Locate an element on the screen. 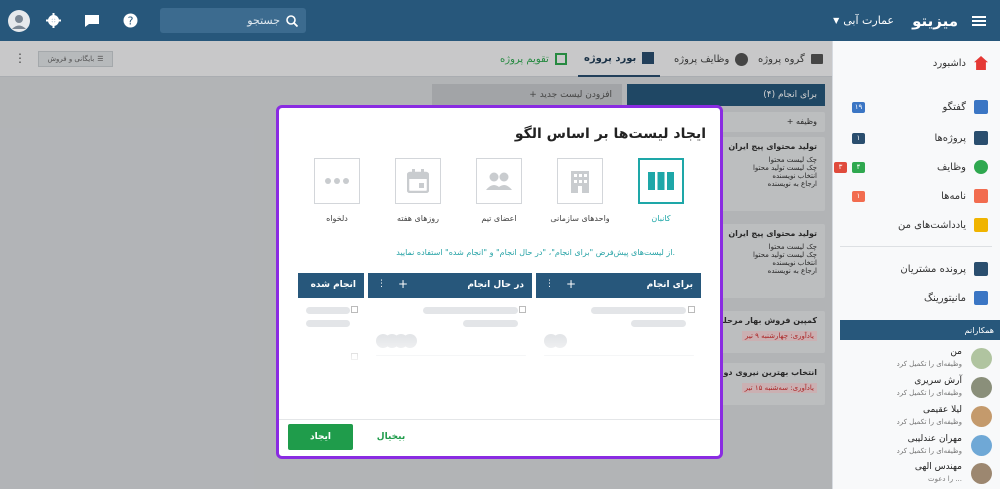 The height and width of the screenshot is (489, 1000). preview-fade is located at coordinates (499, 351).